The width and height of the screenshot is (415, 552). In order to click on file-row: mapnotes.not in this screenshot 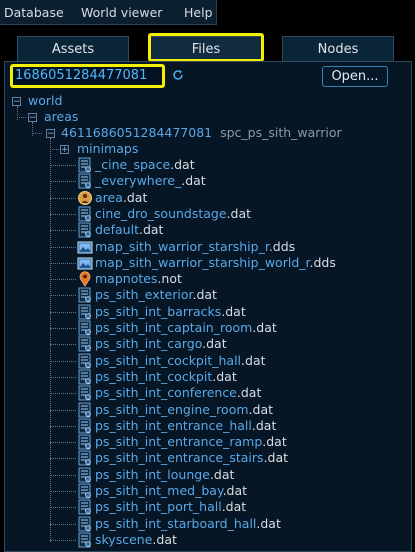, I will do `click(138, 279)`.